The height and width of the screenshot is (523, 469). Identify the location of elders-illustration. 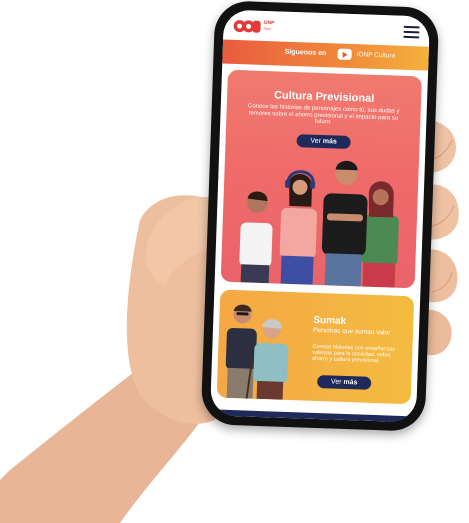
(257, 352).